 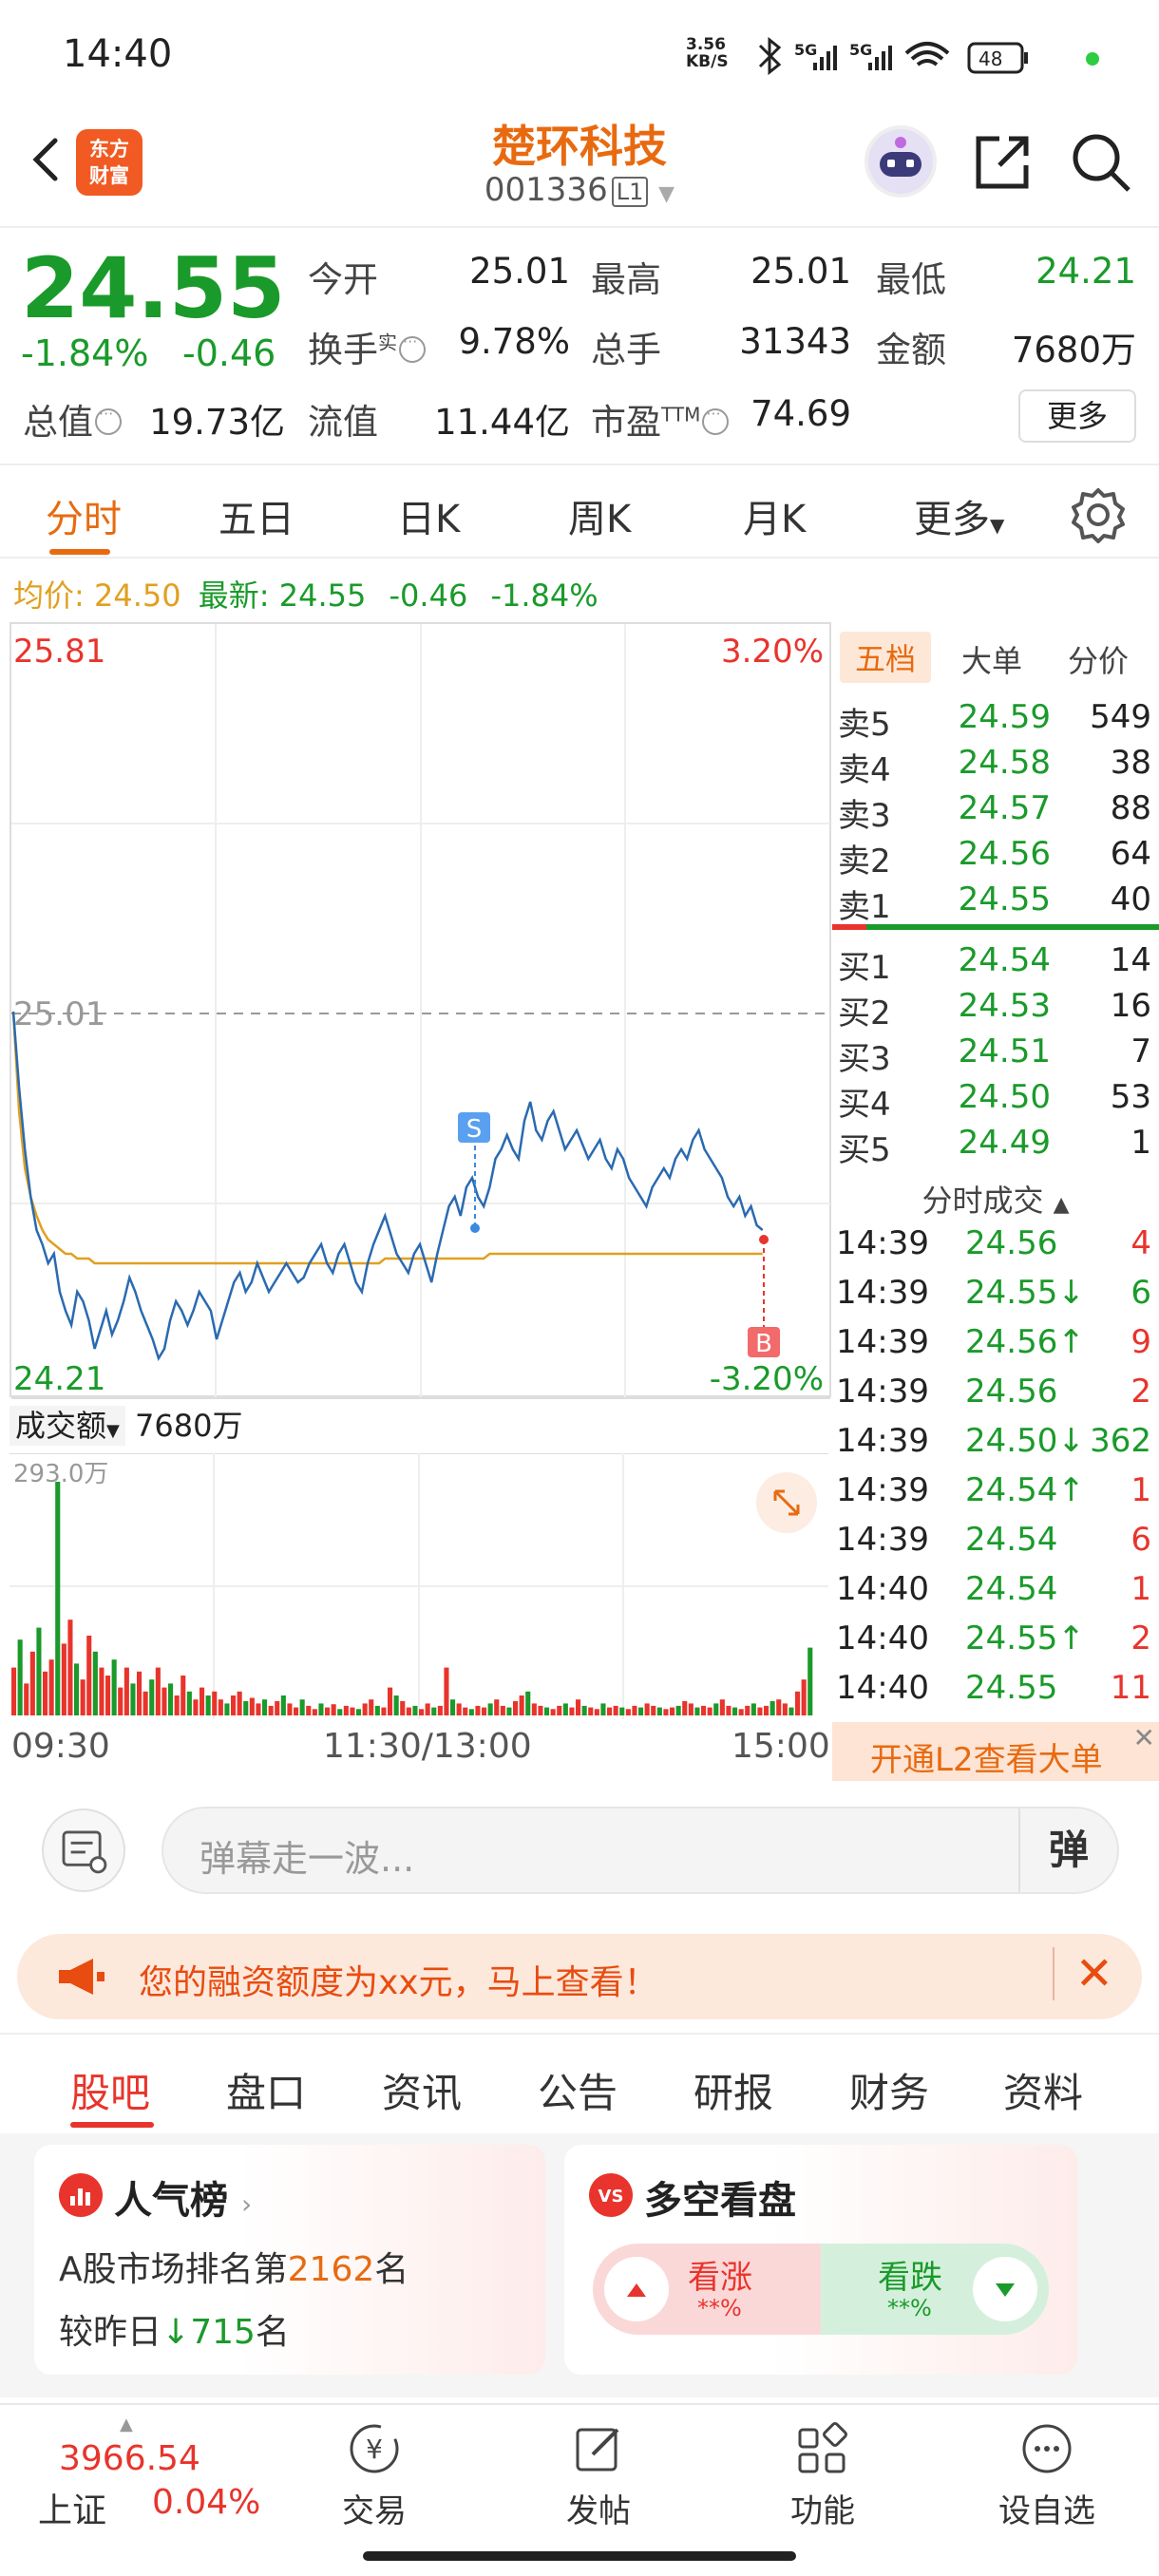 What do you see at coordinates (72, 419) in the screenshot?
I see `market-cap-label: 总值` at bounding box center [72, 419].